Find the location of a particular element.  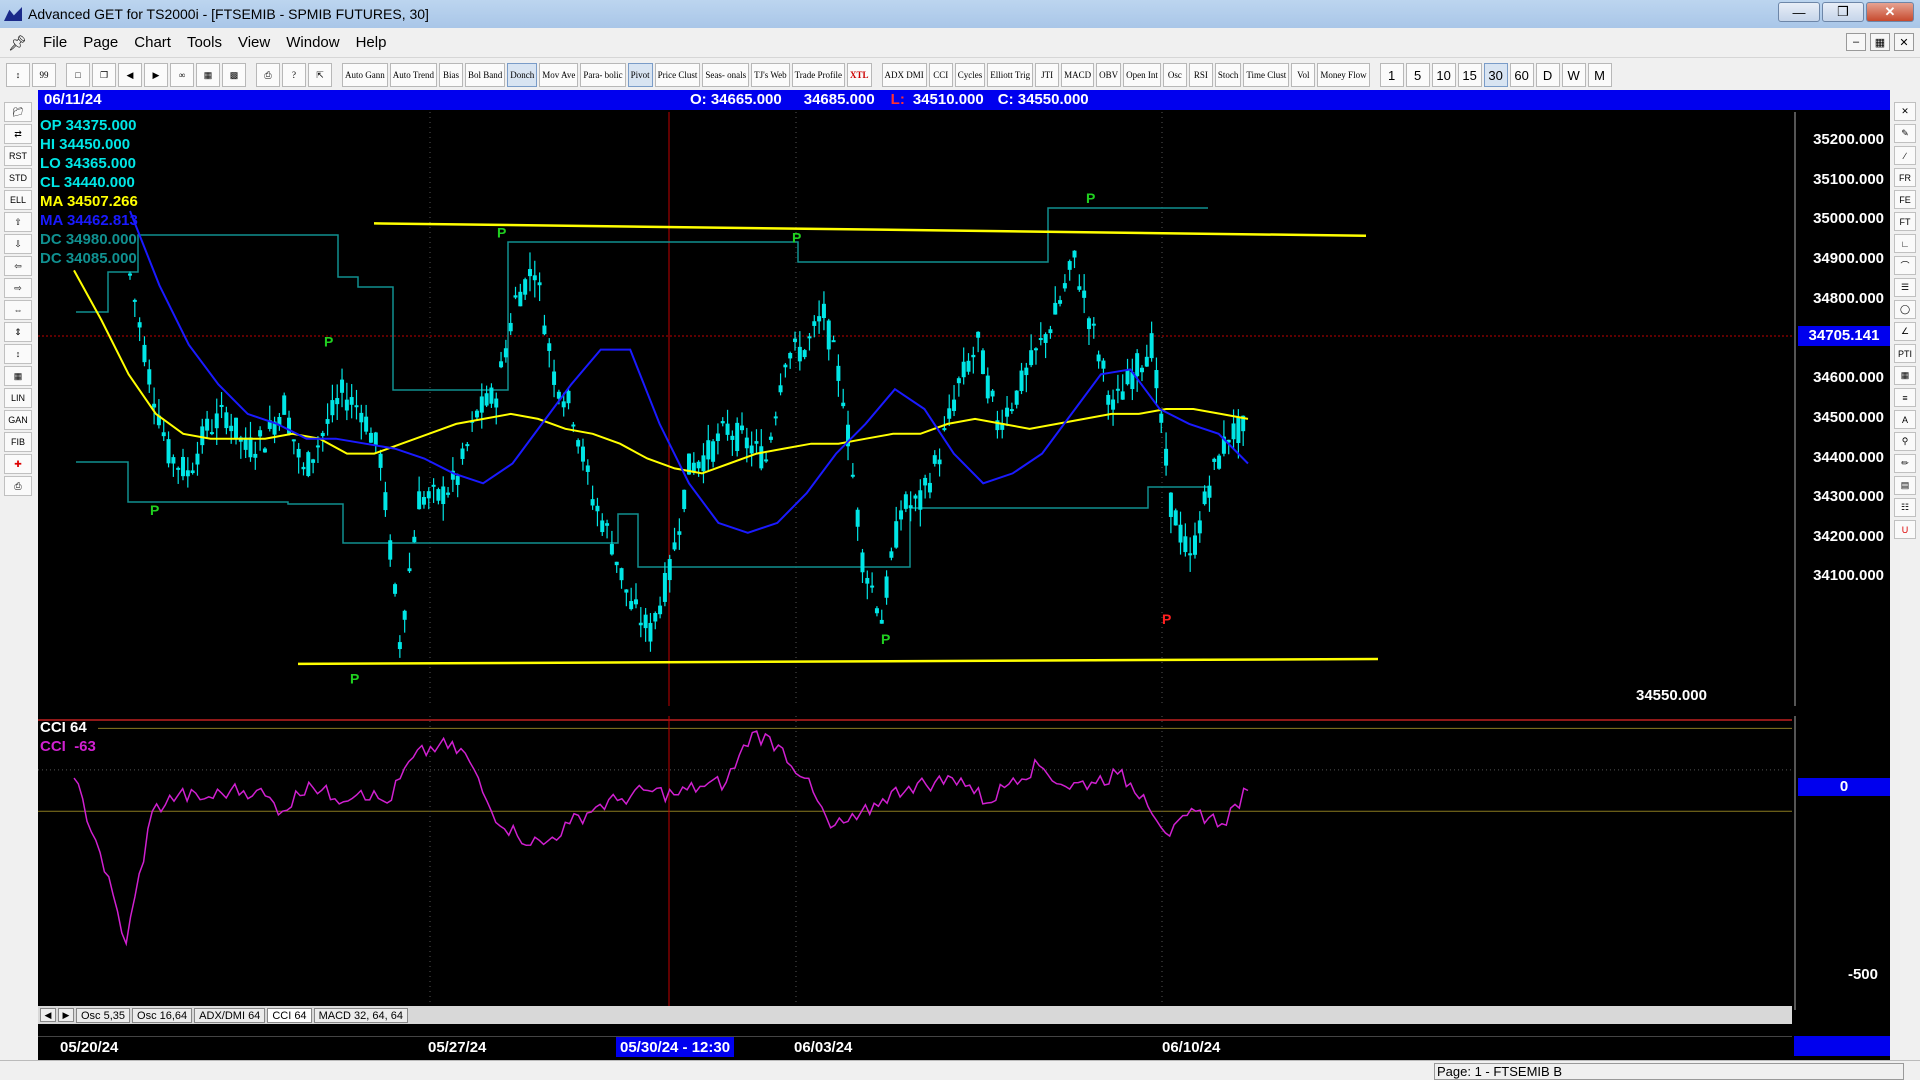

osc-rsi: RSI is located at coordinates (1200, 75).